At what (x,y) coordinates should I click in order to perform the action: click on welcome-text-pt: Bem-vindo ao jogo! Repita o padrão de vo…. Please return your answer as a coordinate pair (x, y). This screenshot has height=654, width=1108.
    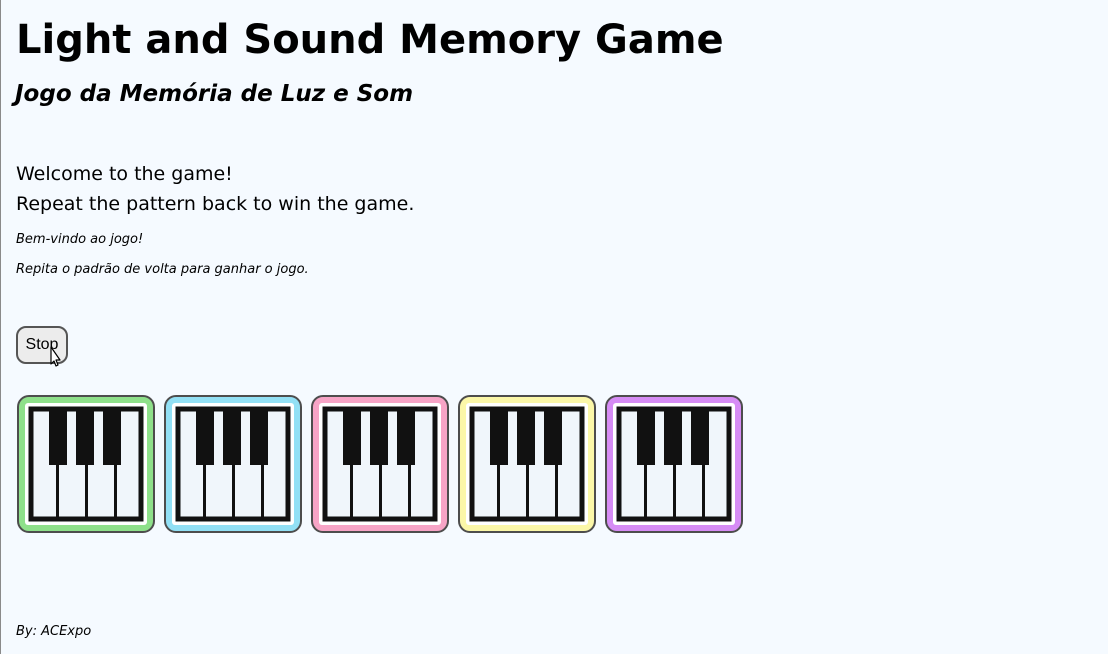
    Looking at the image, I should click on (162, 255).